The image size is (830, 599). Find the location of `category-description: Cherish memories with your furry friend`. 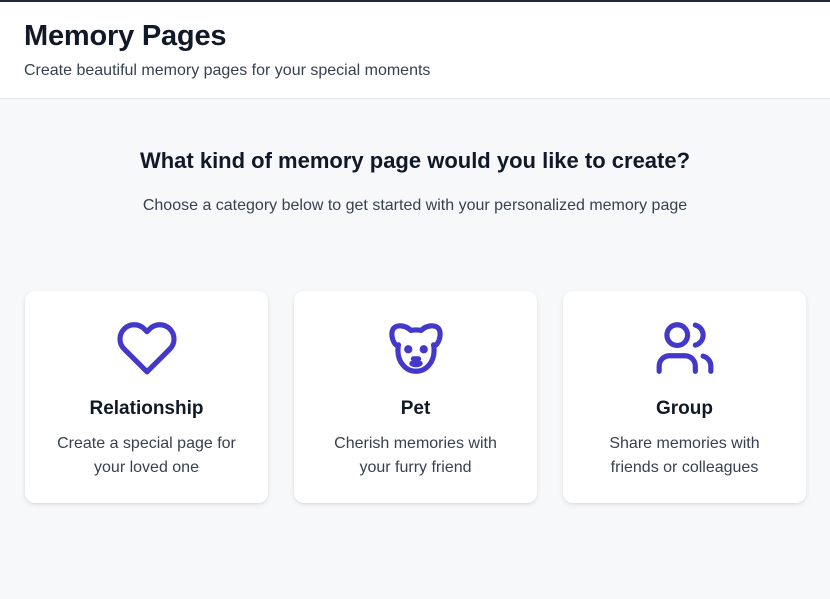

category-description: Cherish memories with your furry friend is located at coordinates (415, 455).